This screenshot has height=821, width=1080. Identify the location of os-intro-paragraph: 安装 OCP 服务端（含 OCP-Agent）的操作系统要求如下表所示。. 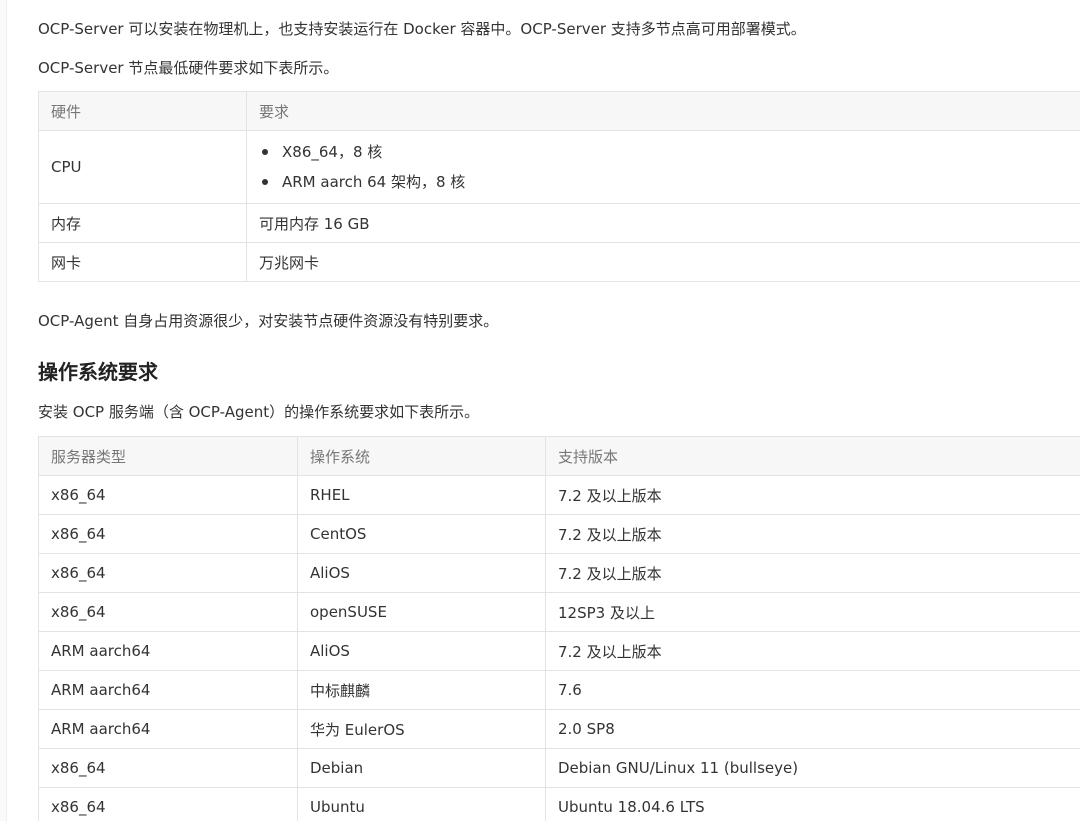
(259, 412).